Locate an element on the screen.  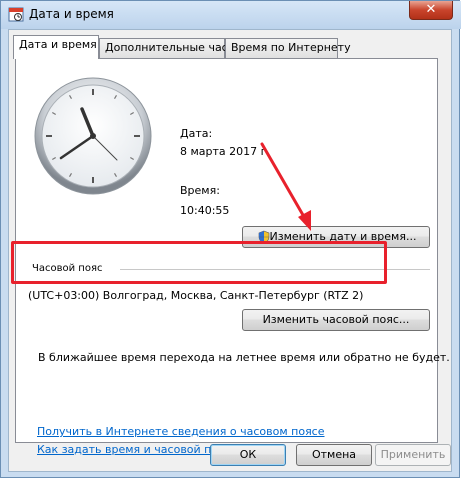
button-label: Отмена is located at coordinates (334, 454).